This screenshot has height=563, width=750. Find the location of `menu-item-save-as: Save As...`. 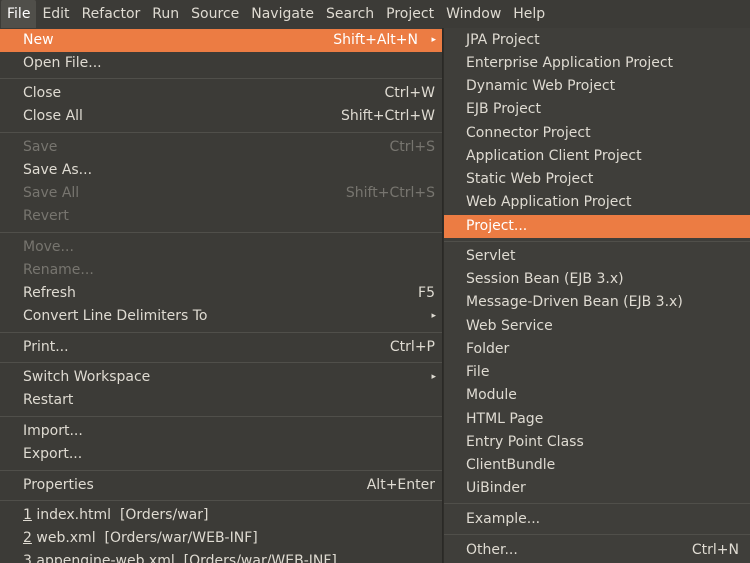

menu-item-save-as: Save As... is located at coordinates (221, 170).